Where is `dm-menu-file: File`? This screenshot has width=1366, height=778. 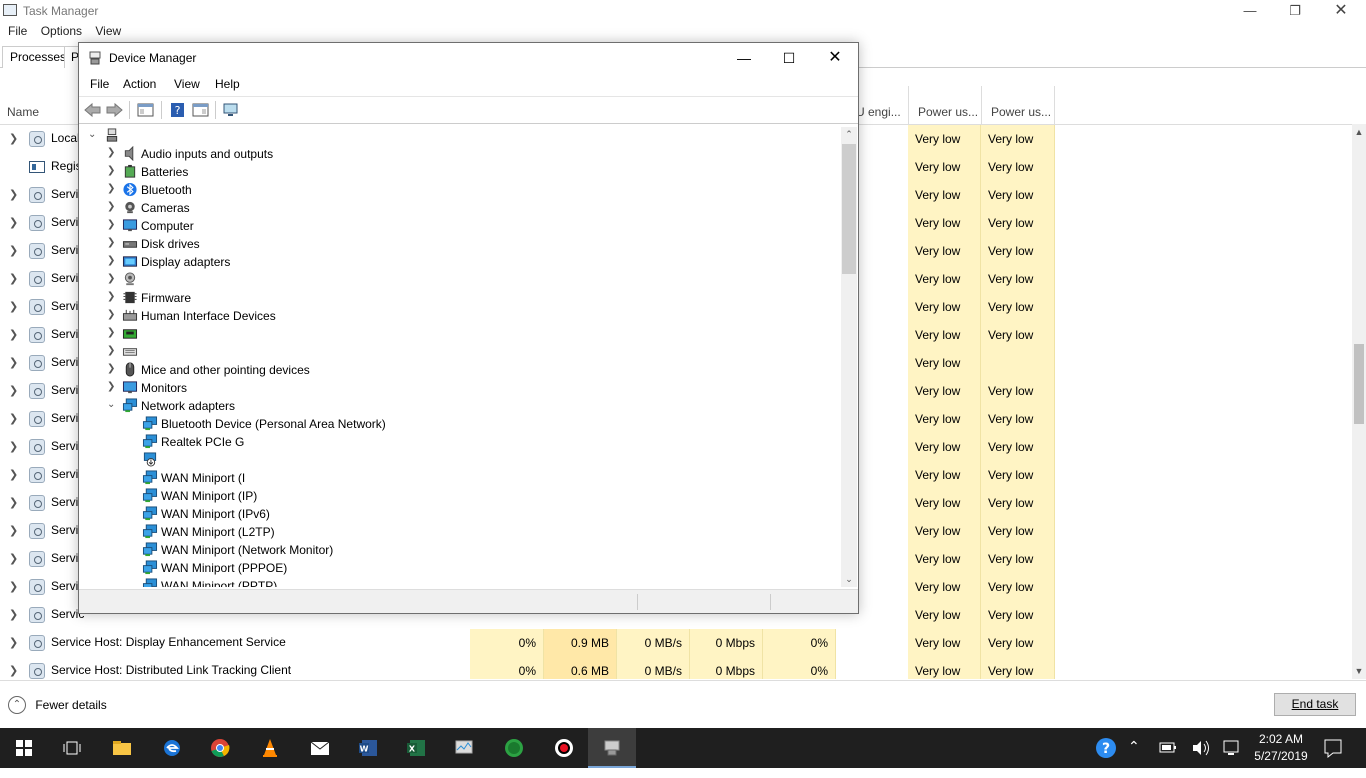 dm-menu-file: File is located at coordinates (99, 84).